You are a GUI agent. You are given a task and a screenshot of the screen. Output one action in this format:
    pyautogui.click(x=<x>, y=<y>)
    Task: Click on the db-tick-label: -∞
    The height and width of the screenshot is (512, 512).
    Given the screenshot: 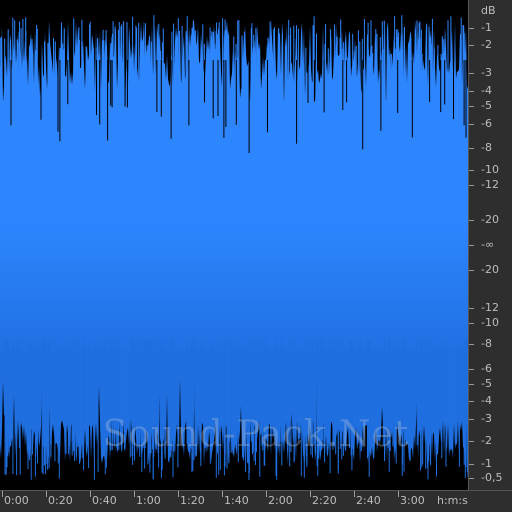 What is the action you would take?
    pyautogui.click(x=488, y=244)
    